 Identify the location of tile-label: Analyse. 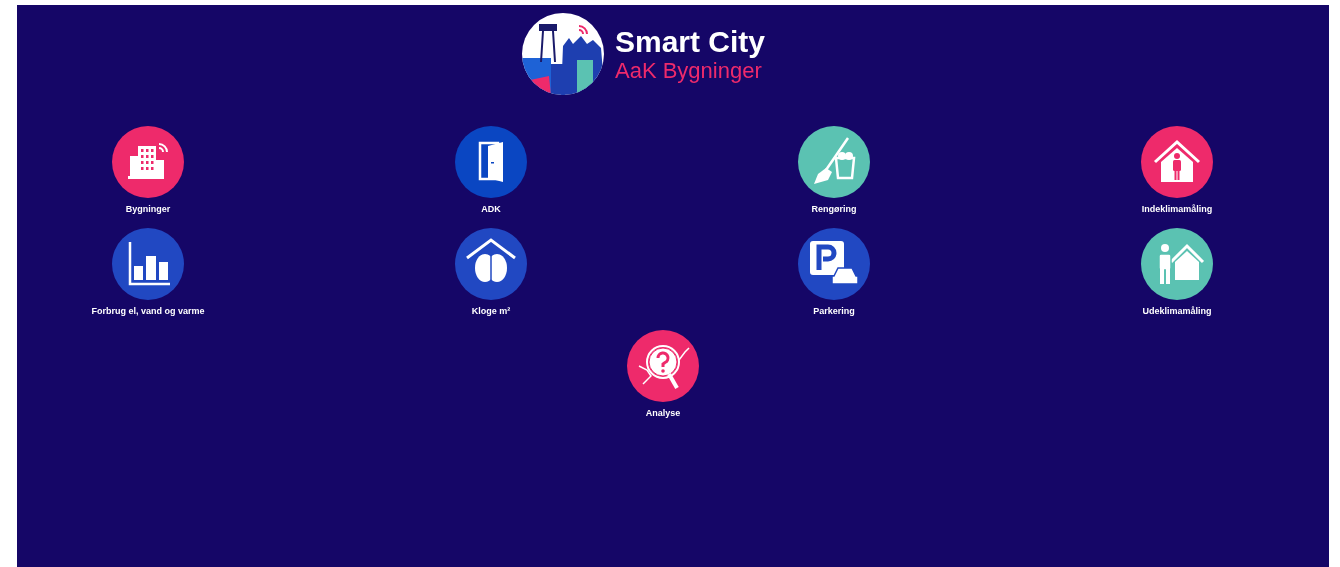
(663, 413).